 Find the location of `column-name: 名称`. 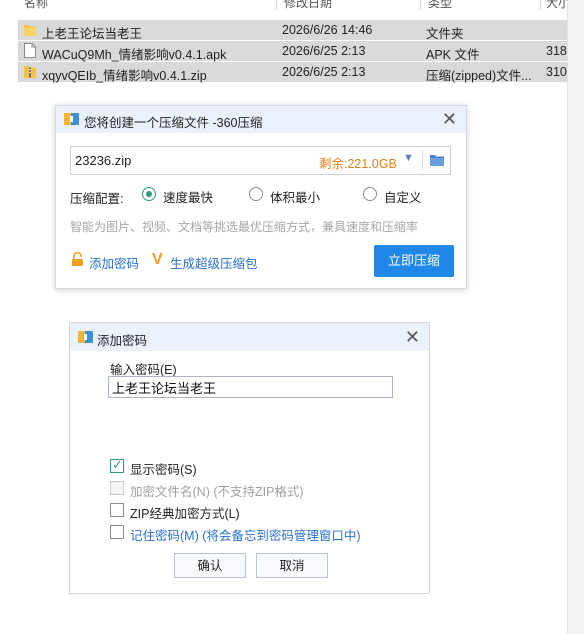

column-name: 名称 is located at coordinates (36, 5).